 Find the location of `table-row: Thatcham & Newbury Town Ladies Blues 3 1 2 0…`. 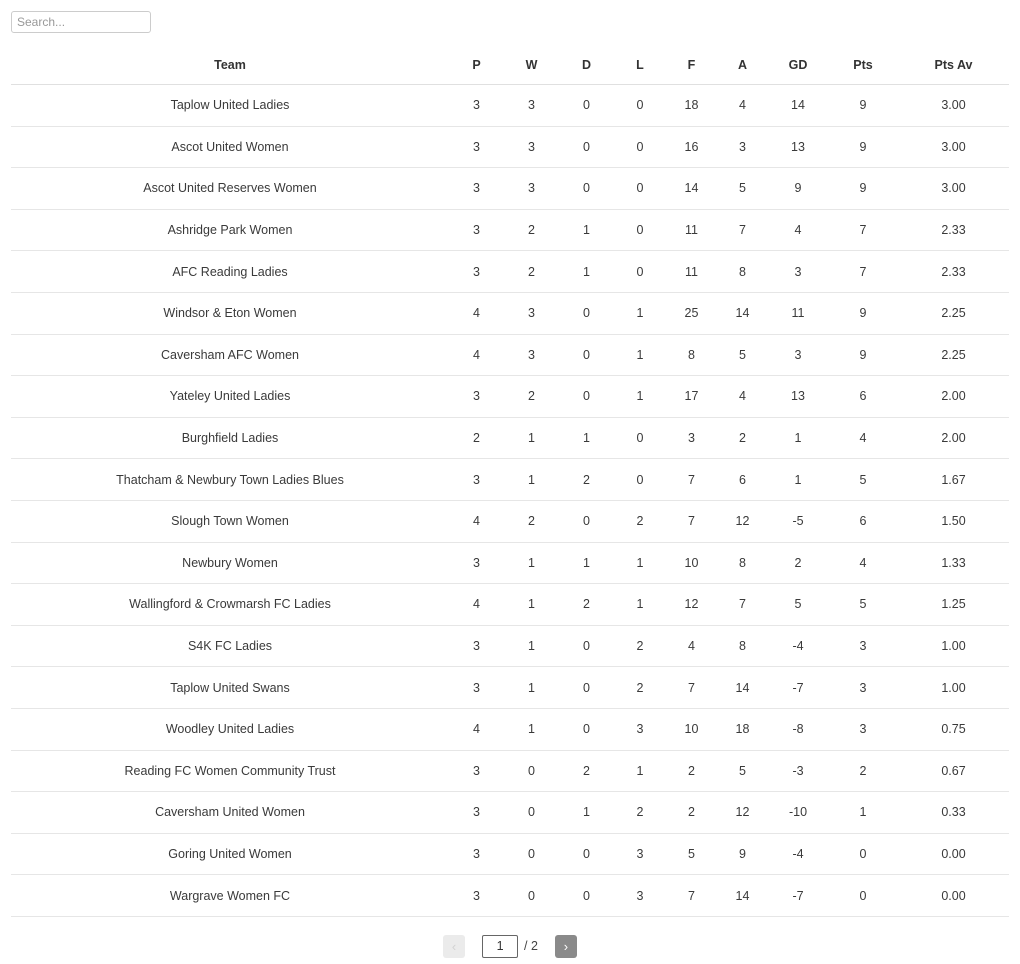

table-row: Thatcham & Newbury Town Ladies Blues 3 1 2 0… is located at coordinates (510, 479).